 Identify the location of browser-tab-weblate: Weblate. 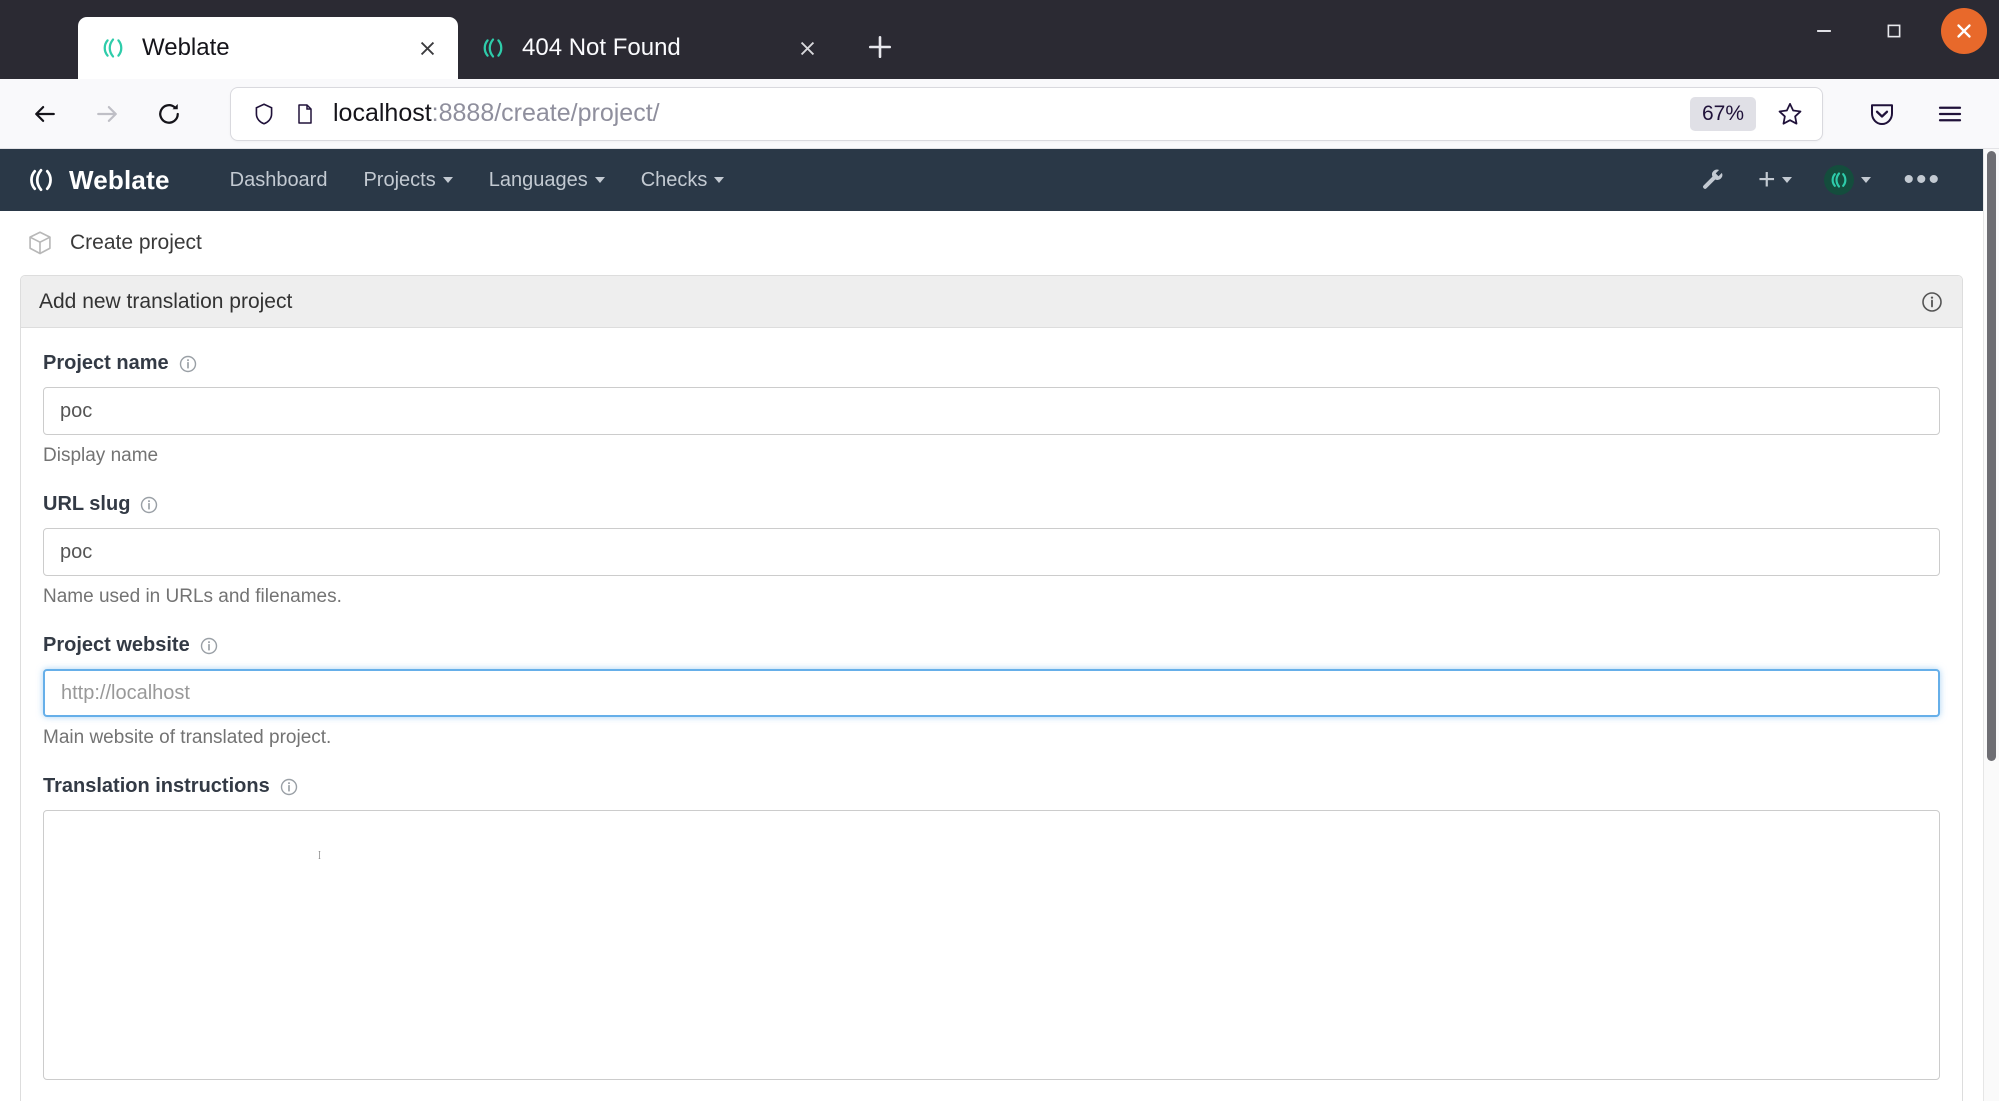
(268, 48).